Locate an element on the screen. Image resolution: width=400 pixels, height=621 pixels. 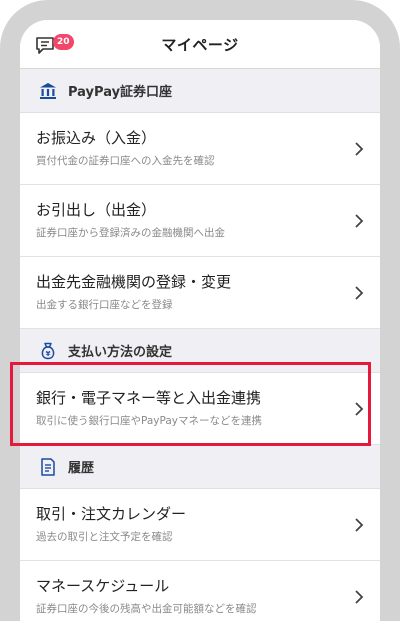
menu-item-title: 銀行・電子マネー等と入出金連携 is located at coordinates (149, 398).